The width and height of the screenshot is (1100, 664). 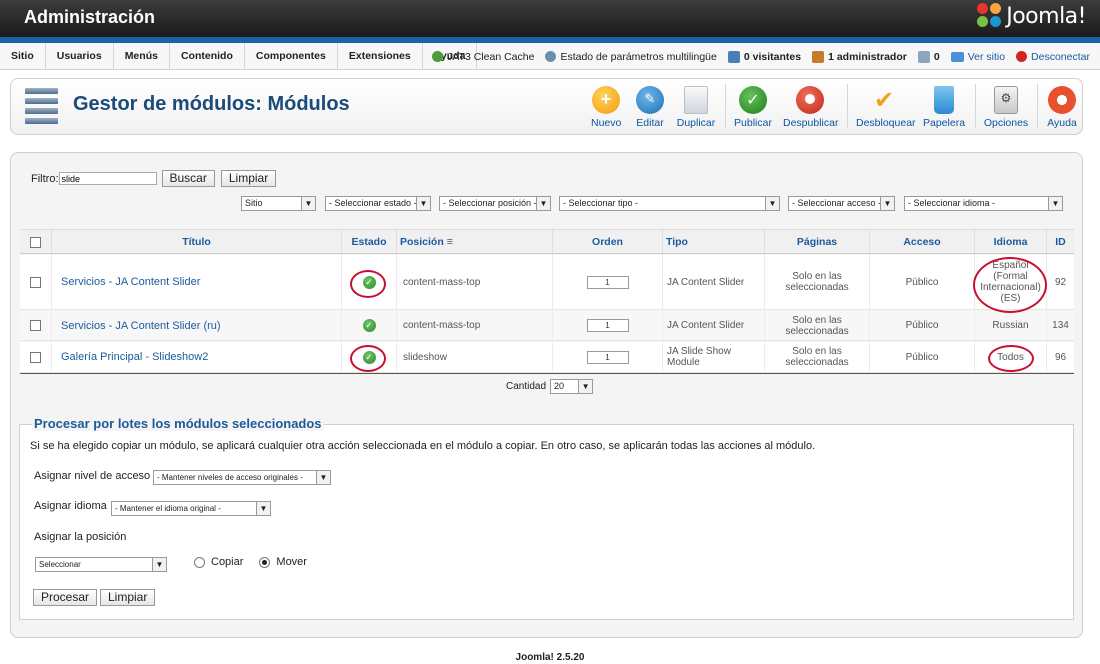 I want to click on module-title-link: Servicios - JA Content Slider, so click(x=130, y=282).